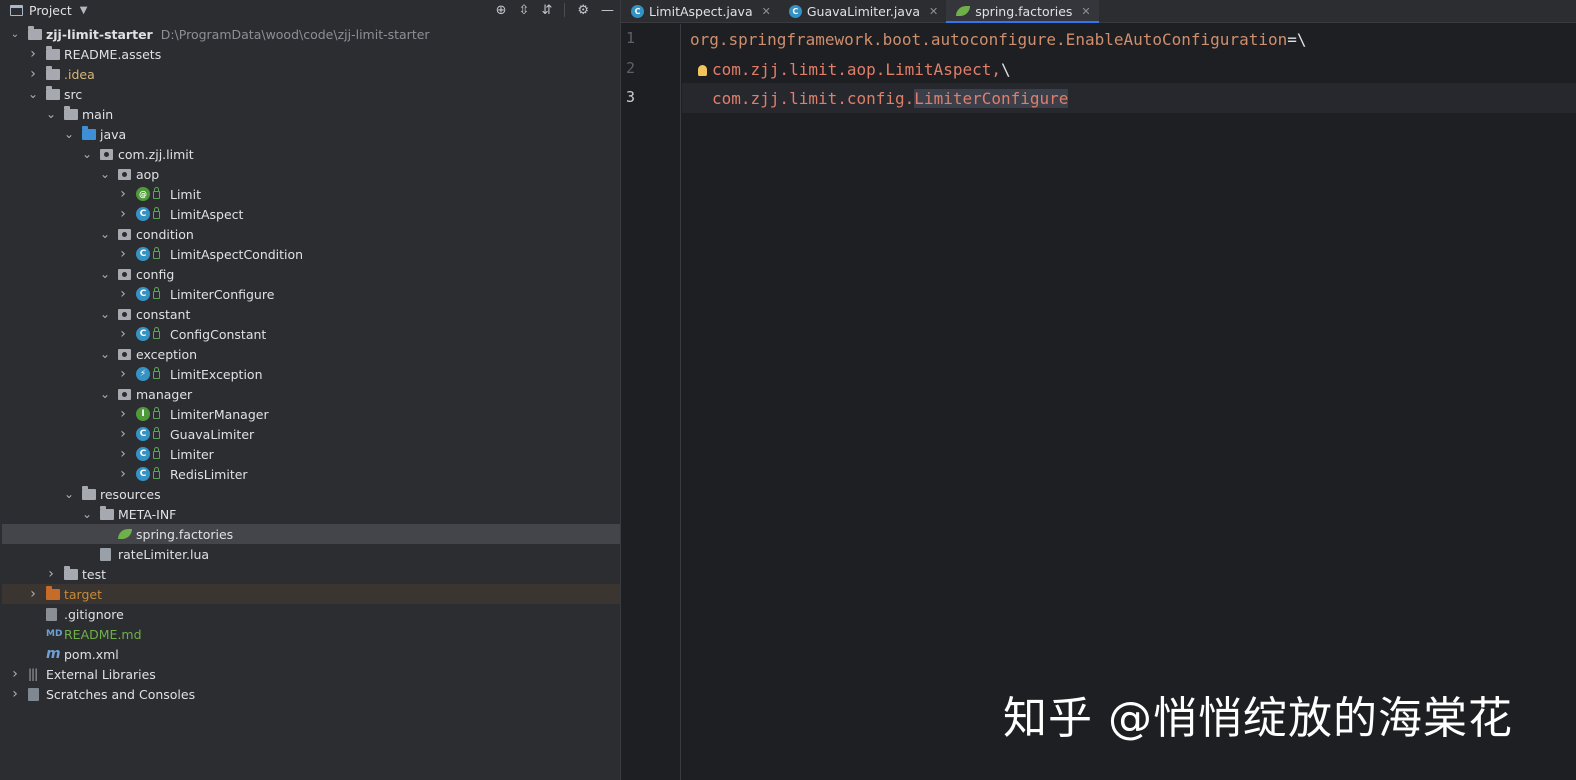 The image size is (1576, 780). I want to click on tree-item-label: com.zjj.limit, so click(156, 154).